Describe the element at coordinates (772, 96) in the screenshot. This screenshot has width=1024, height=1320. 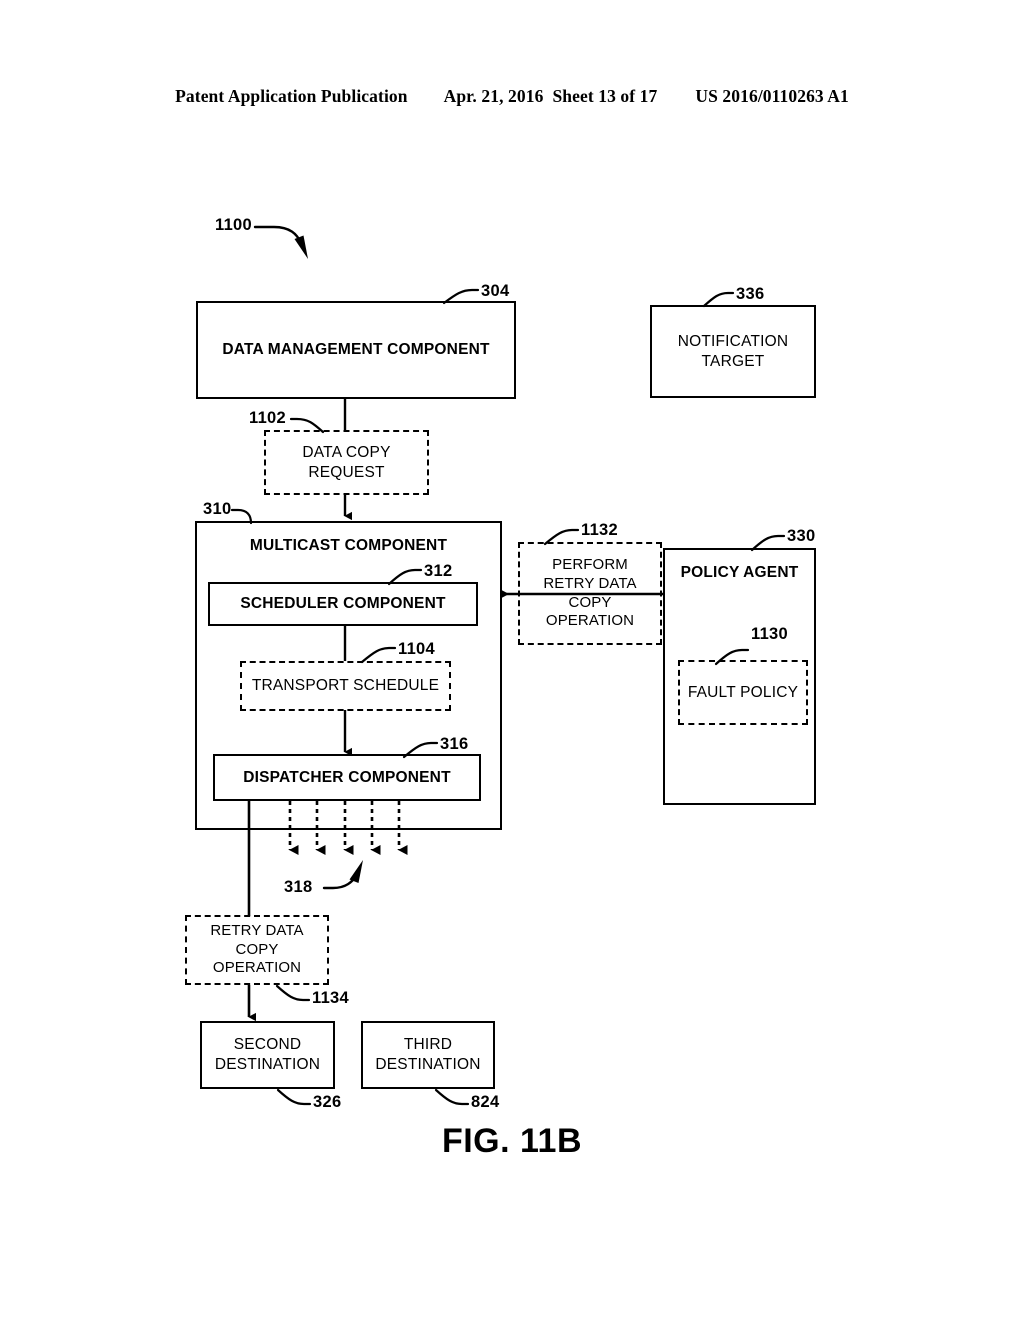
I see `header-patent-number-text: US 2016/0110263 A1` at that location.